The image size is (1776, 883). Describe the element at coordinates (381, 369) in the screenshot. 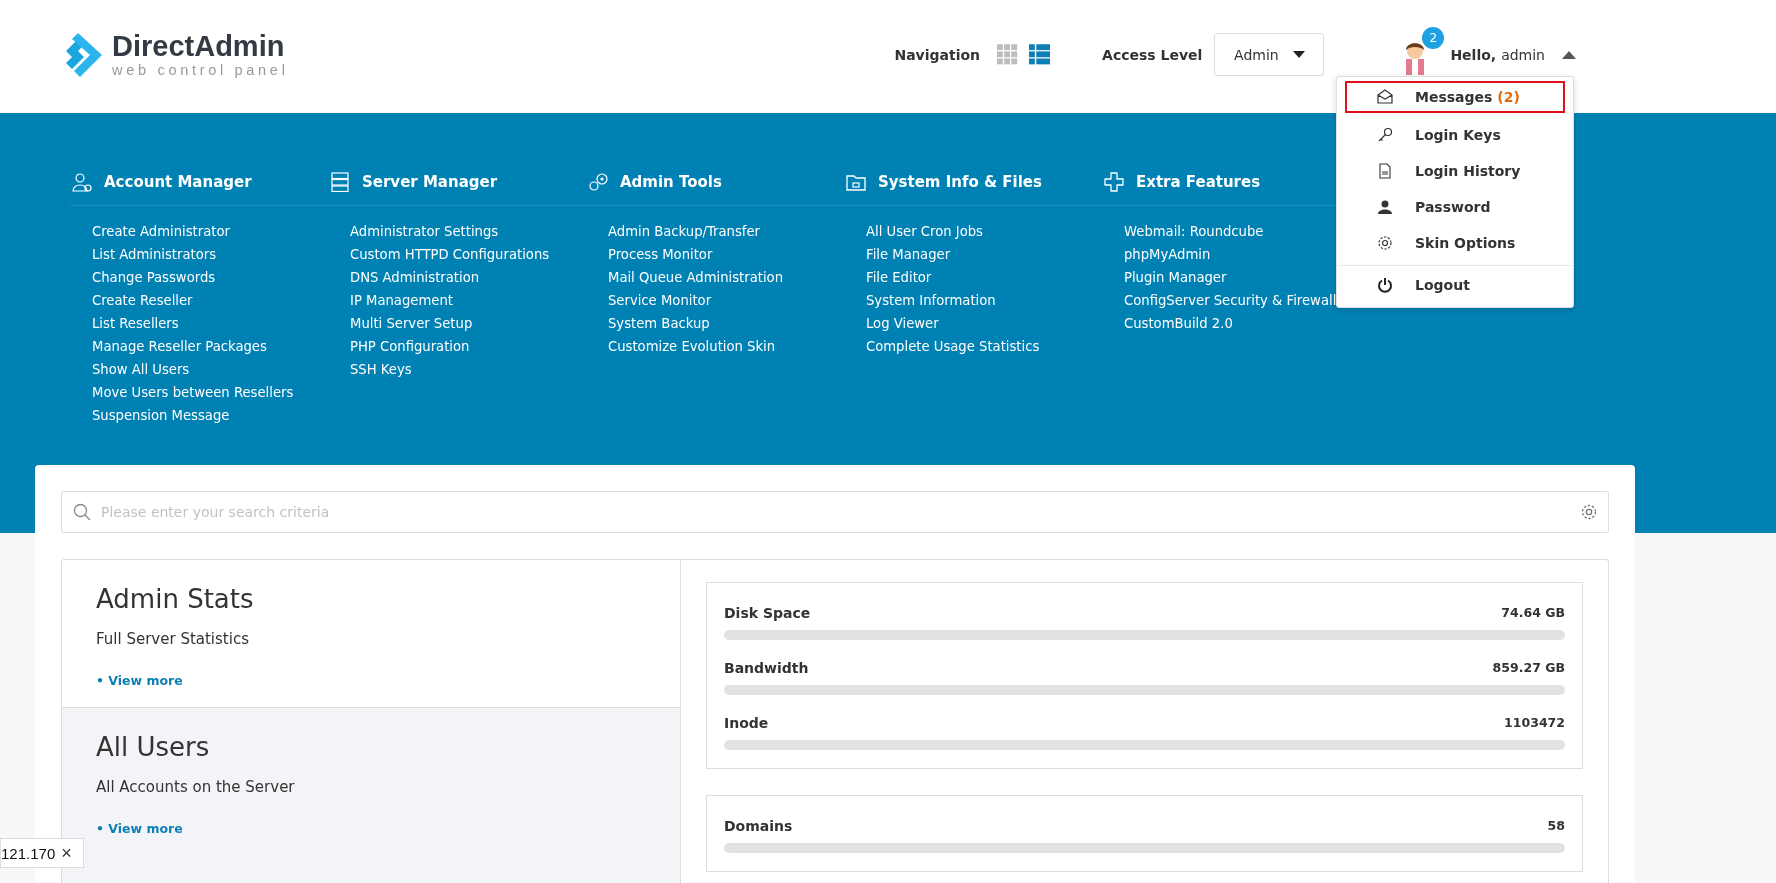

I see `nav-link: SSH Keys` at that location.